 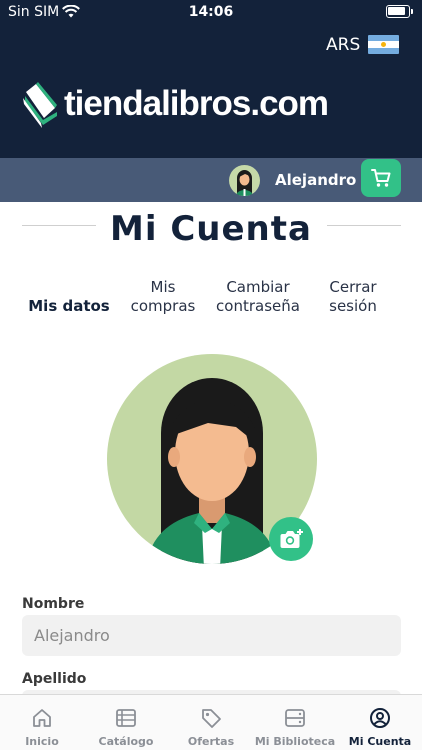 I want to click on currency-selector: ARS, so click(x=343, y=45).